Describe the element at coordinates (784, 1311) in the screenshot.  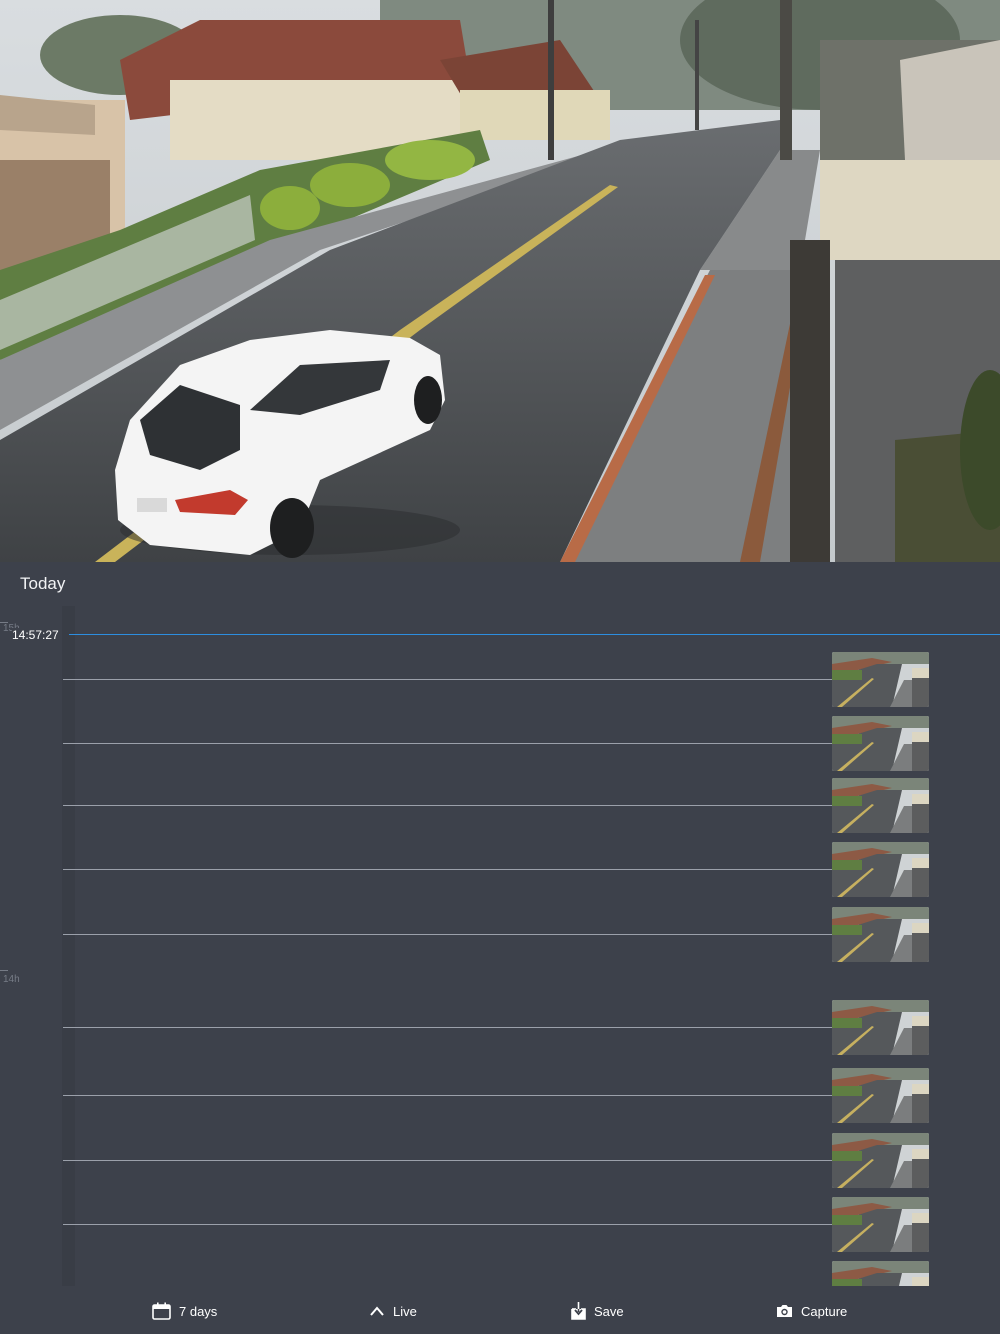
I see `camera-icon` at that location.